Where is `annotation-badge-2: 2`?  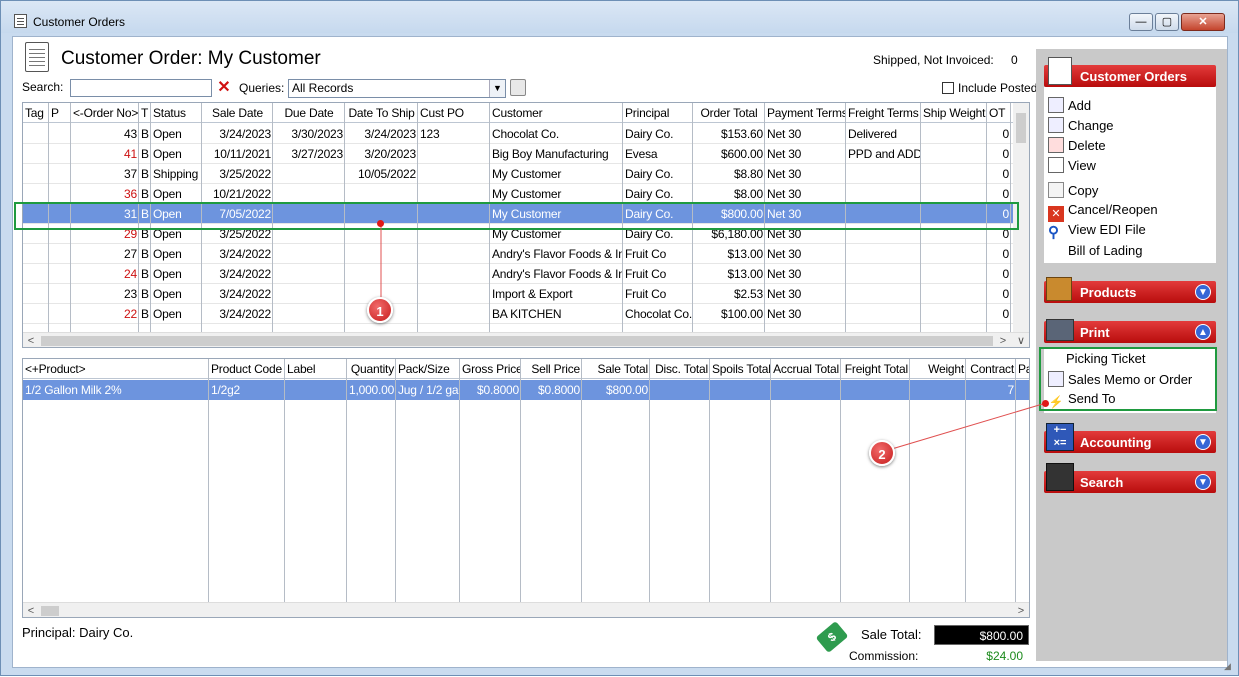 annotation-badge-2: 2 is located at coordinates (882, 453).